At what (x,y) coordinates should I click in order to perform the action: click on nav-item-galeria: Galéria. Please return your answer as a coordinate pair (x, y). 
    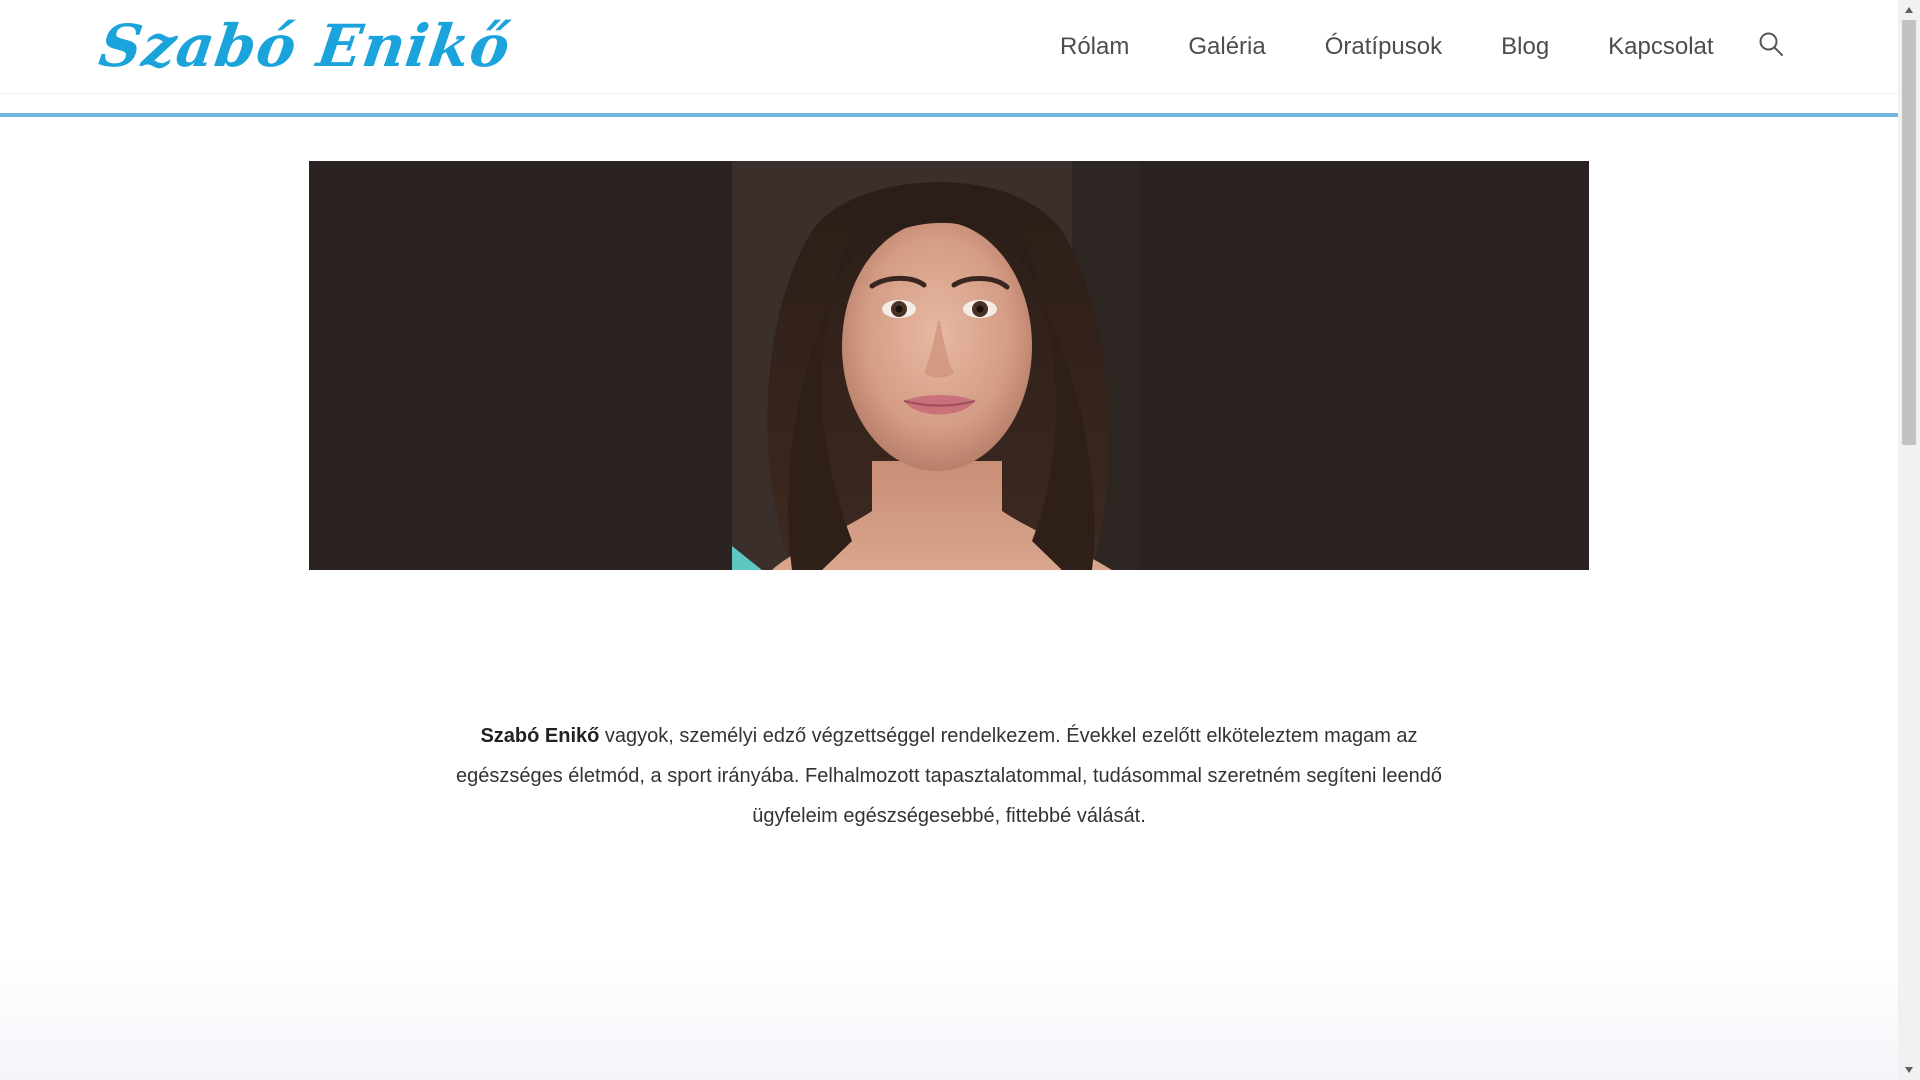
    Looking at the image, I should click on (1226, 47).